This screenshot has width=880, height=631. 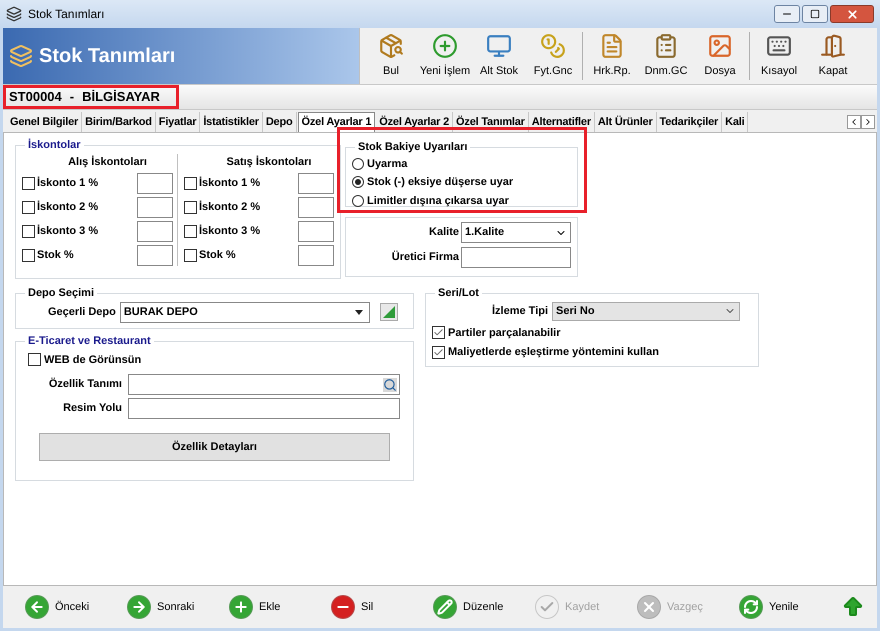 What do you see at coordinates (280, 607) in the screenshot?
I see `nav-button: Ekle` at bounding box center [280, 607].